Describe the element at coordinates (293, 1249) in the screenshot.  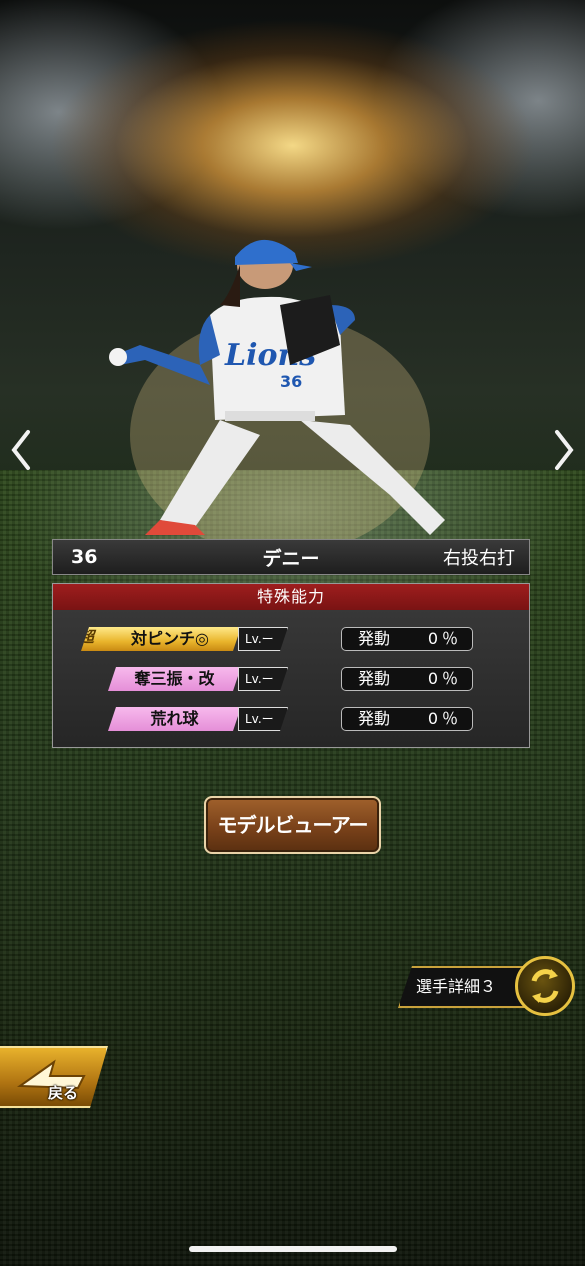
I see `home-indicator` at that location.